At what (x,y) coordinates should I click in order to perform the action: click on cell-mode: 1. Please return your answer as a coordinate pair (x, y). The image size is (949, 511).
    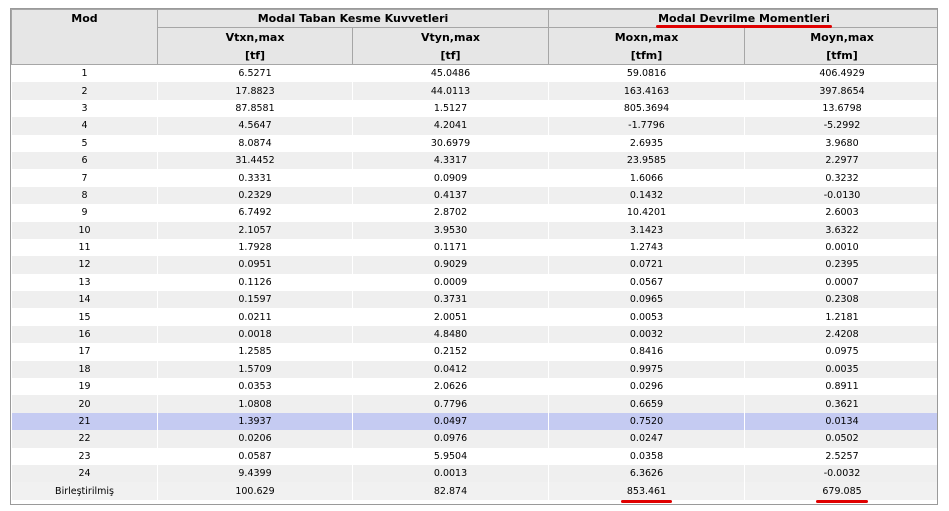
    Looking at the image, I should click on (84, 73).